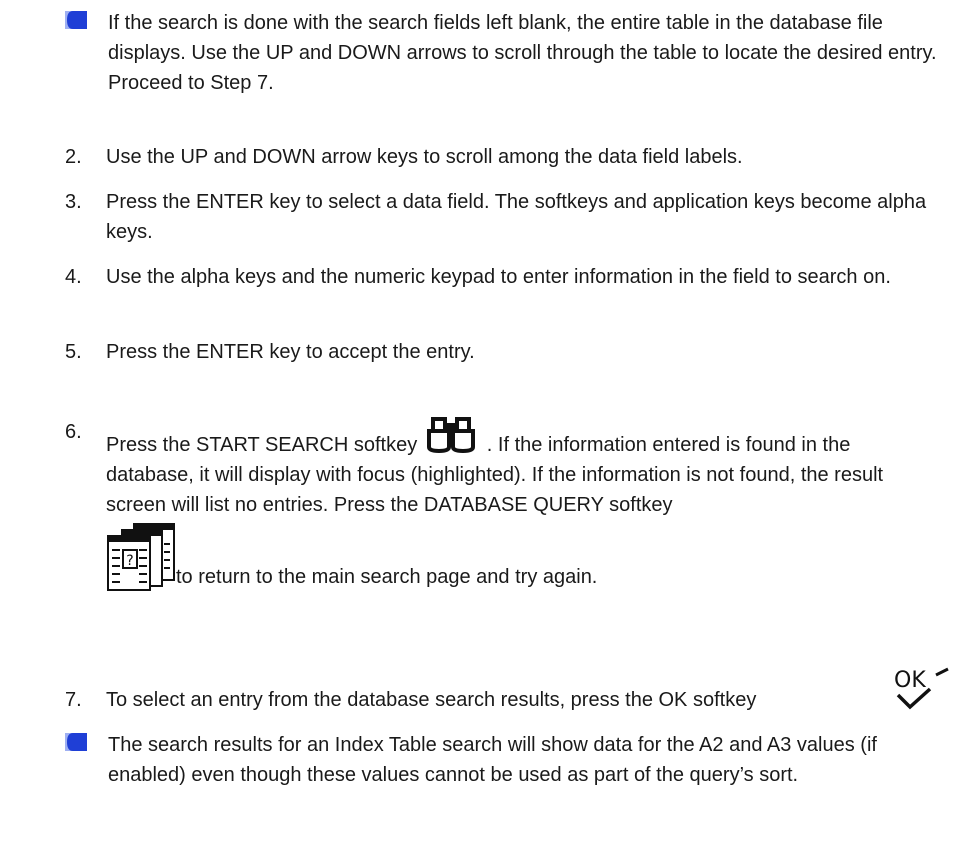 Image resolution: width=972 pixels, height=850 pixels. I want to click on step-number: 6., so click(73, 432).